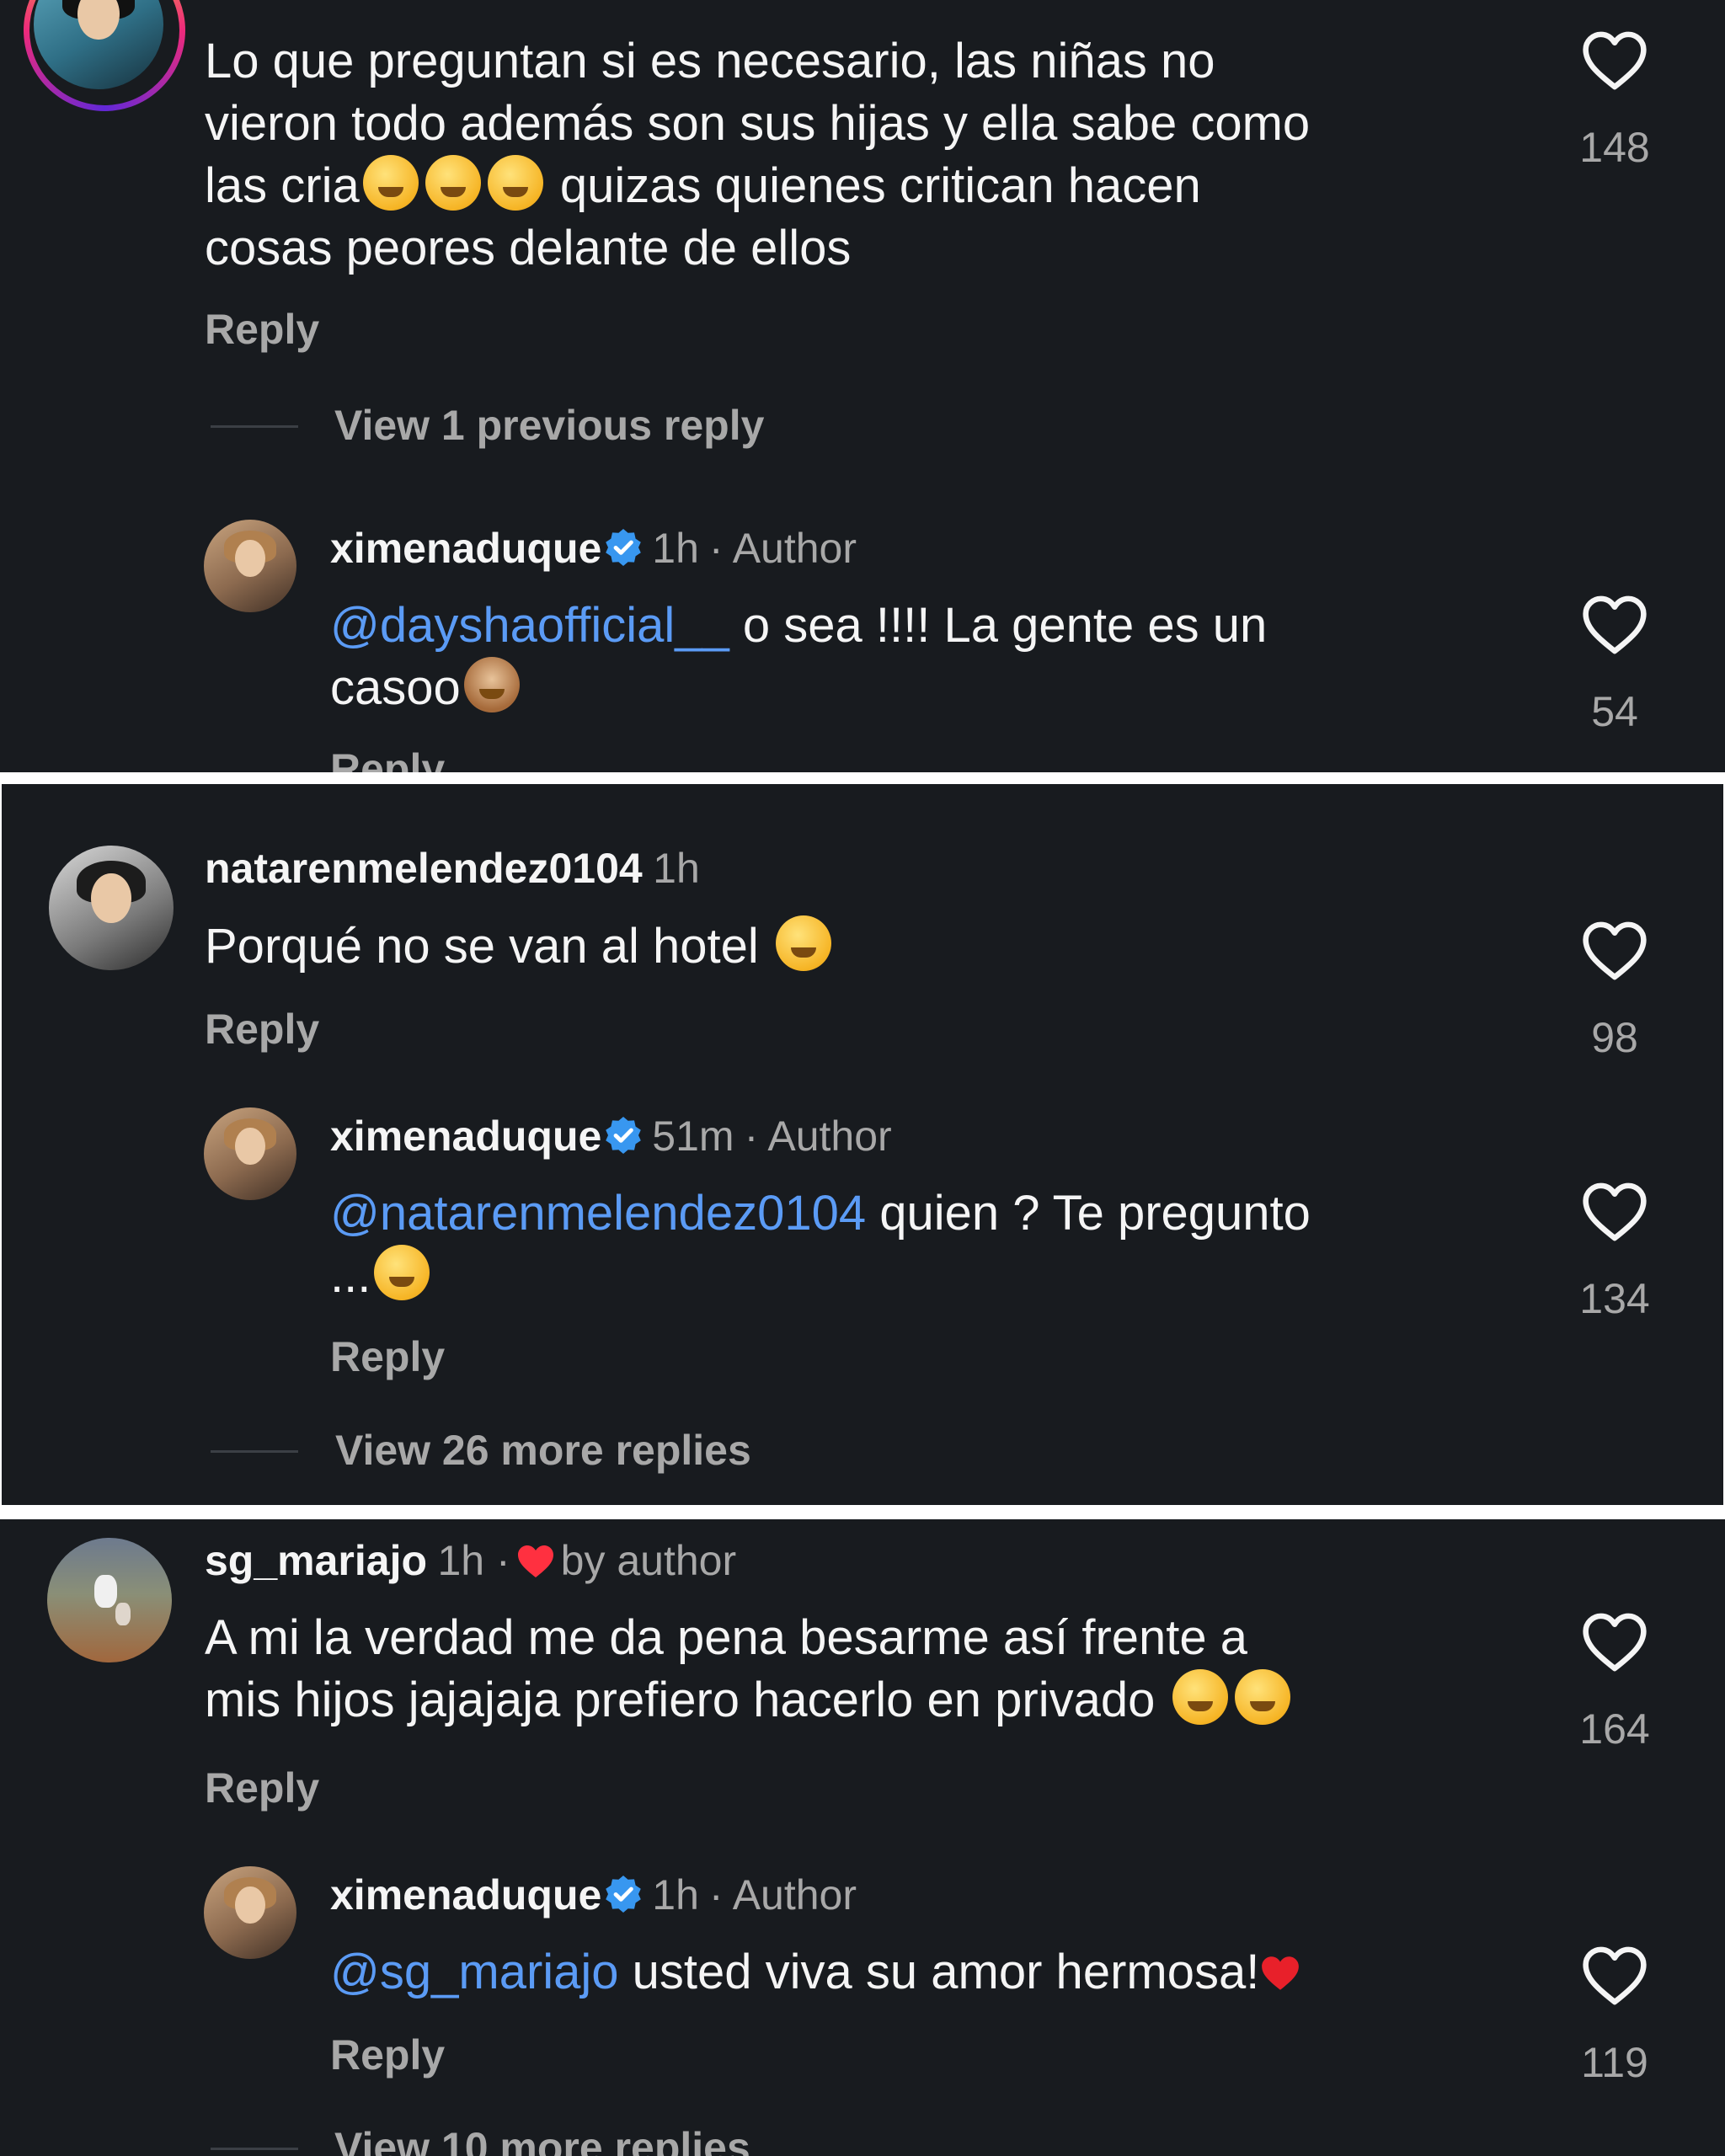  What do you see at coordinates (535, 1561) in the screenshot?
I see `liked-by-author-heart-icon` at bounding box center [535, 1561].